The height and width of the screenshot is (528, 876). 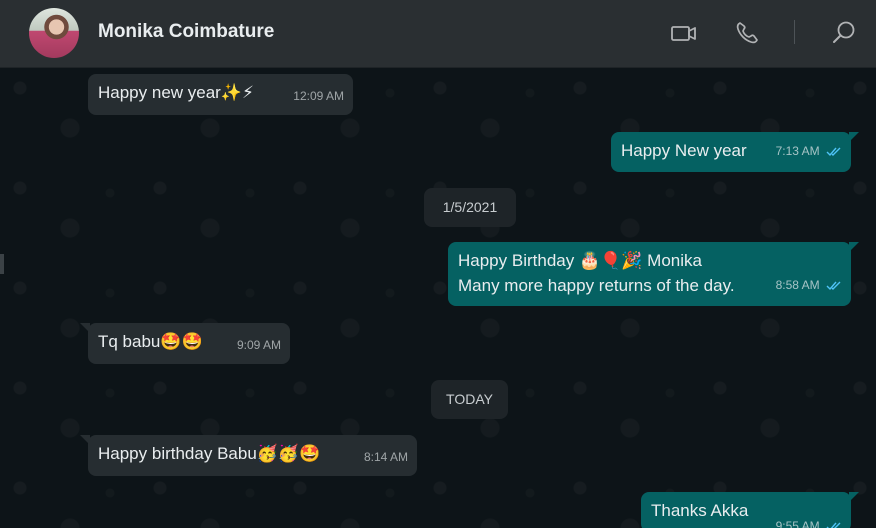 I want to click on search-icon, so click(x=844, y=33).